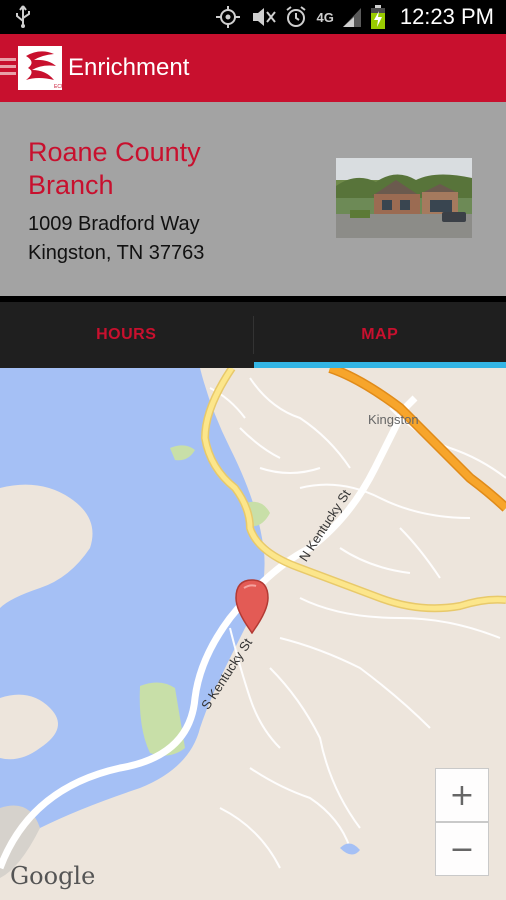  I want to click on network-4g-icon: 4G, so click(325, 17).